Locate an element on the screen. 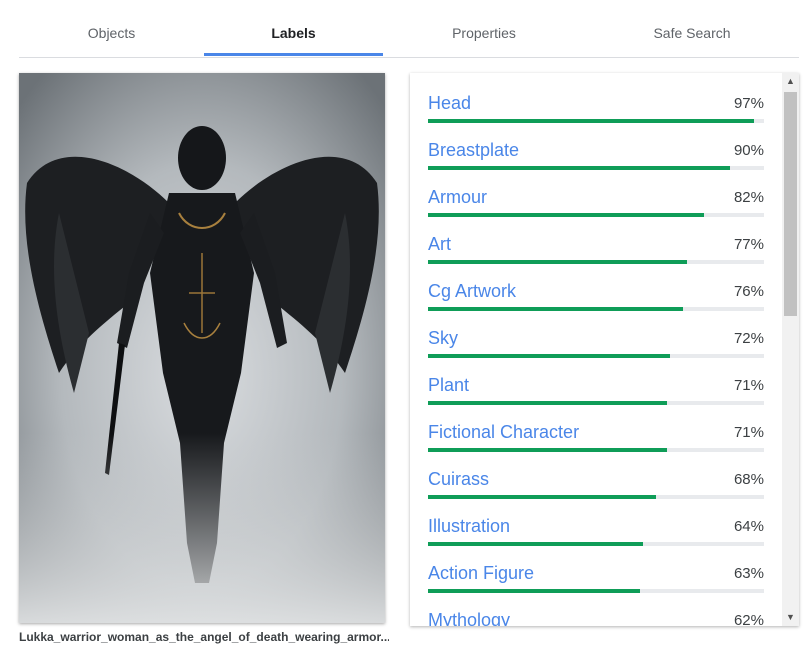  tab-safe-search: Safe Search is located at coordinates (692, 28).